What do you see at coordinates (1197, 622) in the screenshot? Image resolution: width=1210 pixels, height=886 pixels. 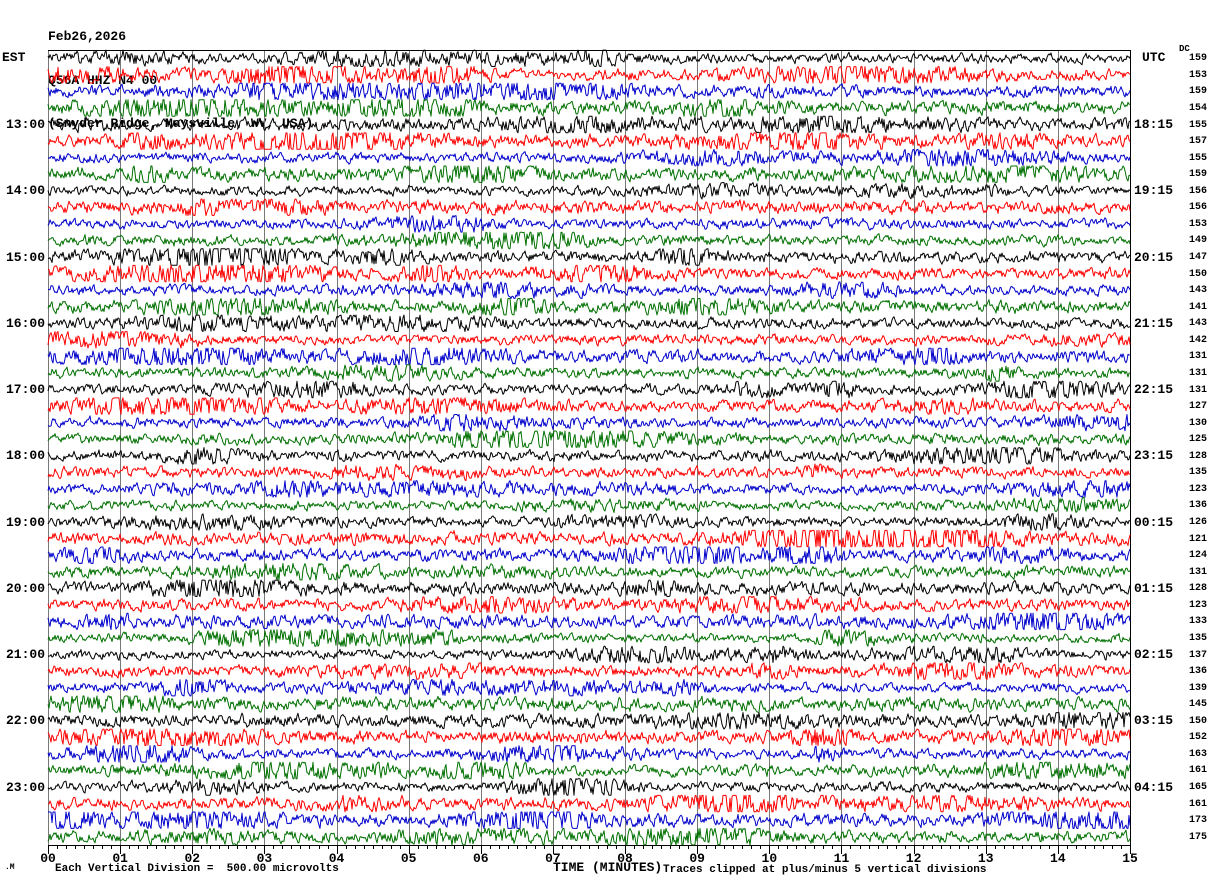 I see `dc-value: 133` at bounding box center [1197, 622].